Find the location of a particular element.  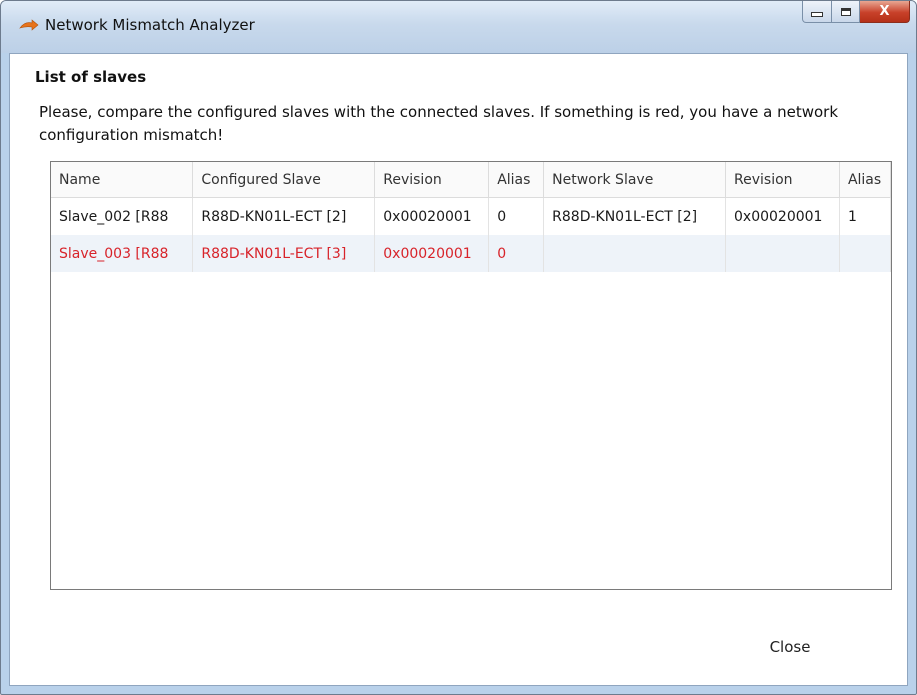

table-cell: 1 is located at coordinates (865, 216).